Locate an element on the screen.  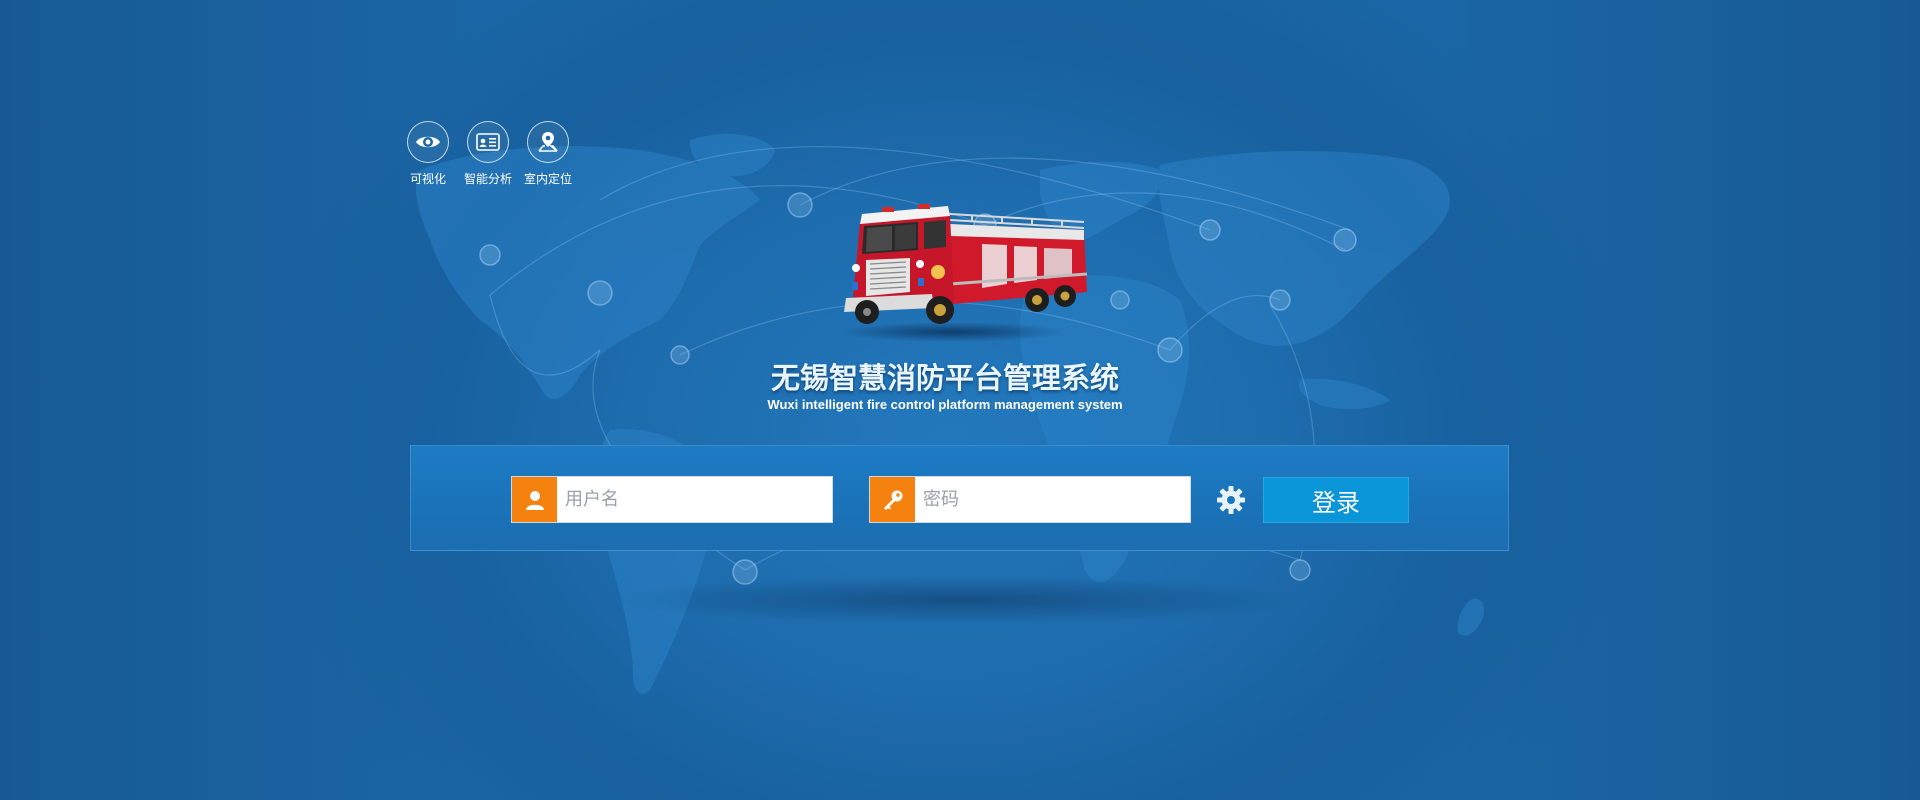
id-card-icon is located at coordinates (488, 142).